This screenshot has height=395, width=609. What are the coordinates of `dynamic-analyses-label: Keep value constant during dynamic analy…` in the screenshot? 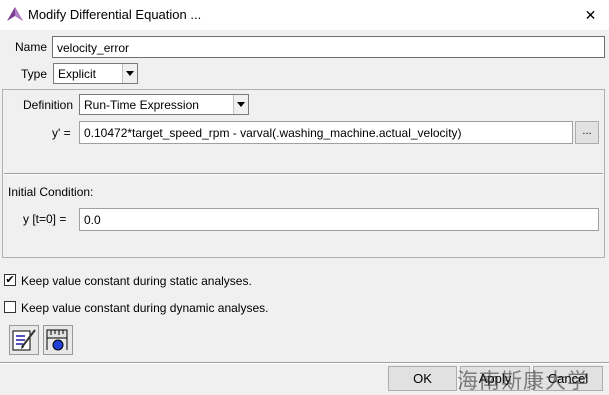 It's located at (145, 308).